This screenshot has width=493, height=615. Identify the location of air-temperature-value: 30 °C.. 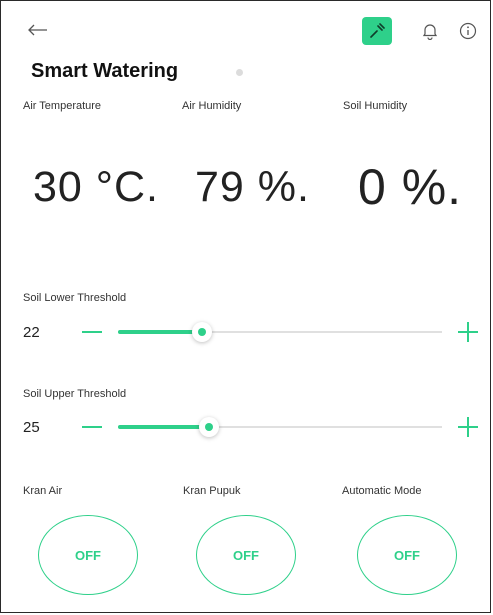
(96, 187).